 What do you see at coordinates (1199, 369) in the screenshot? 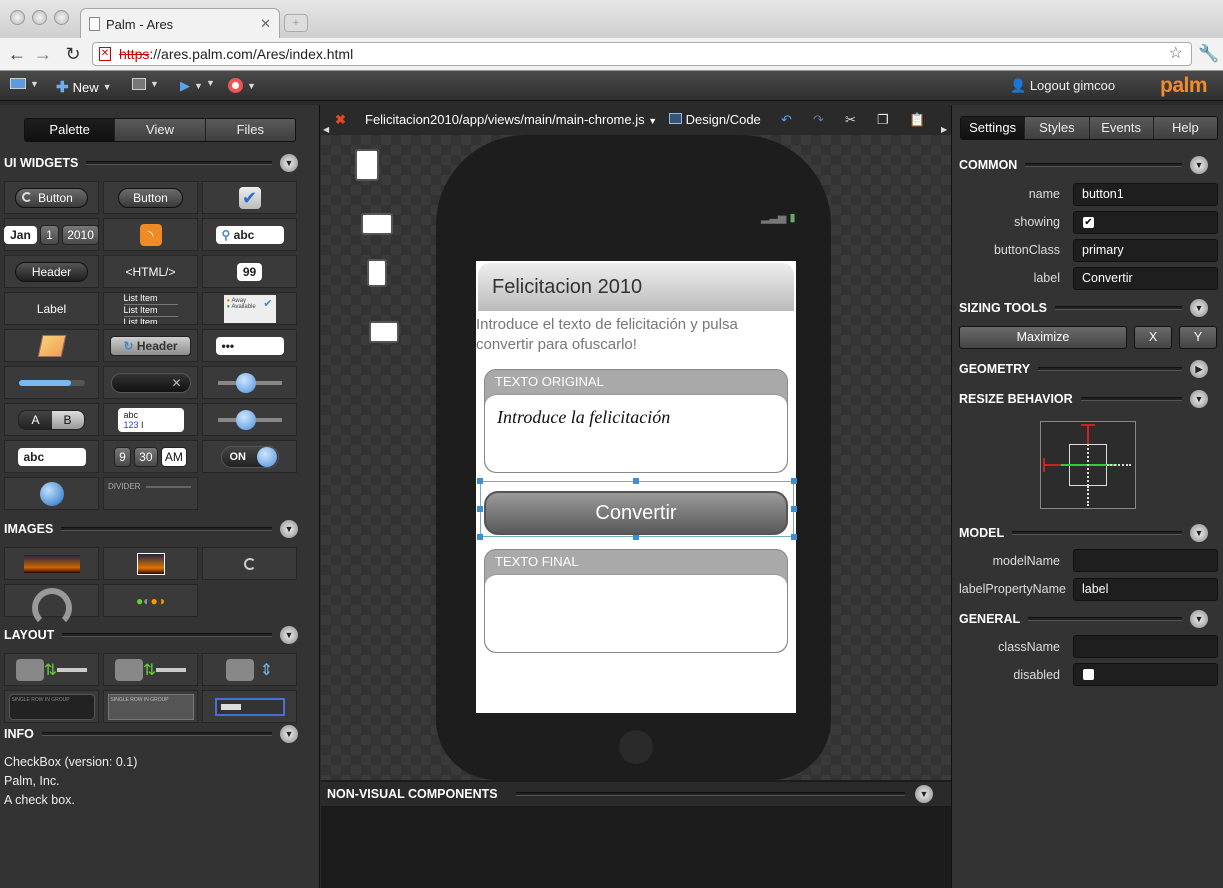
I see `expand-icon: ▶` at bounding box center [1199, 369].